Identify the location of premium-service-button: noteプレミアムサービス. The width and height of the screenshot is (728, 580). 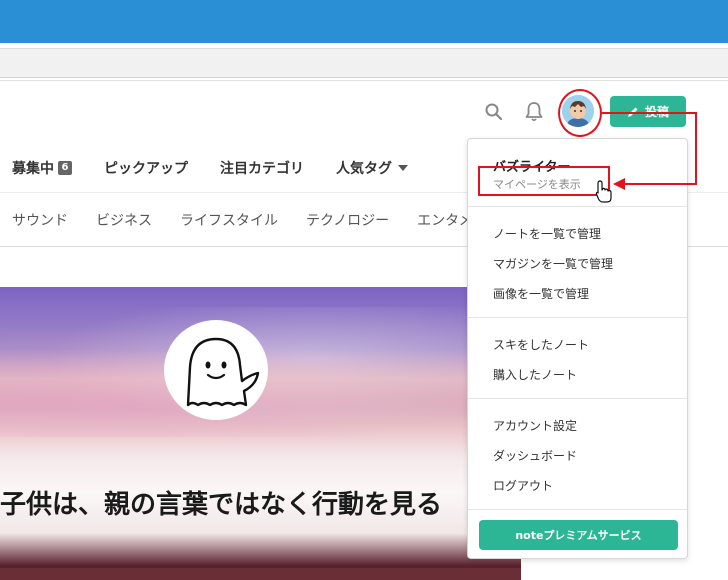
(578, 535).